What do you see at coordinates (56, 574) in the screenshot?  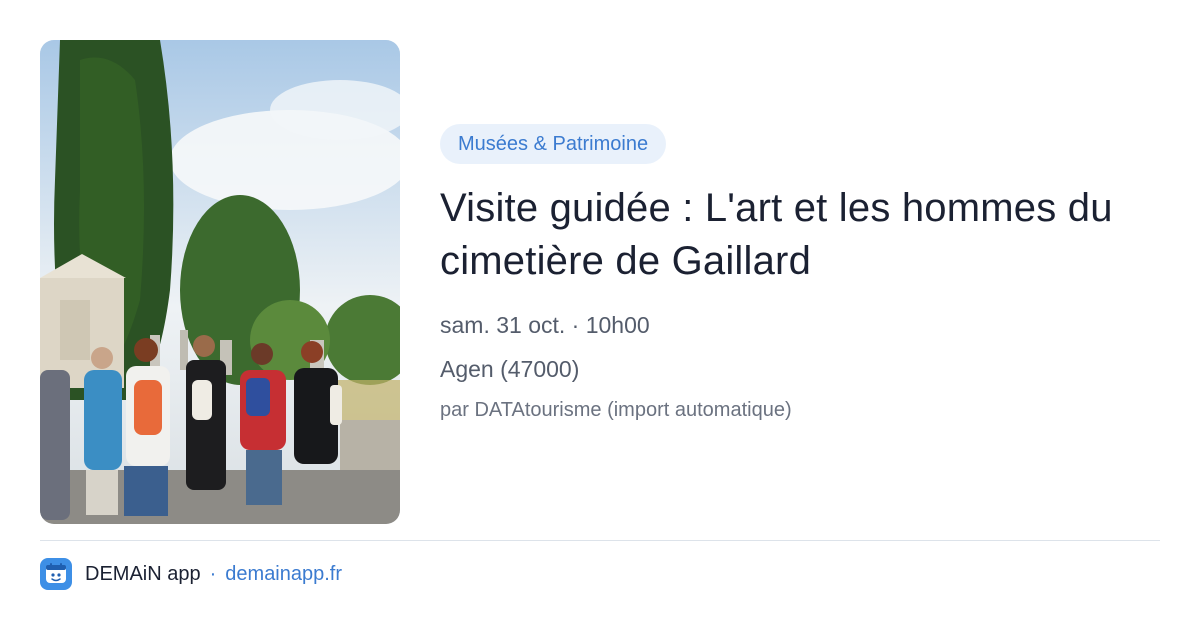 I see `demain-app-logo-icon` at bounding box center [56, 574].